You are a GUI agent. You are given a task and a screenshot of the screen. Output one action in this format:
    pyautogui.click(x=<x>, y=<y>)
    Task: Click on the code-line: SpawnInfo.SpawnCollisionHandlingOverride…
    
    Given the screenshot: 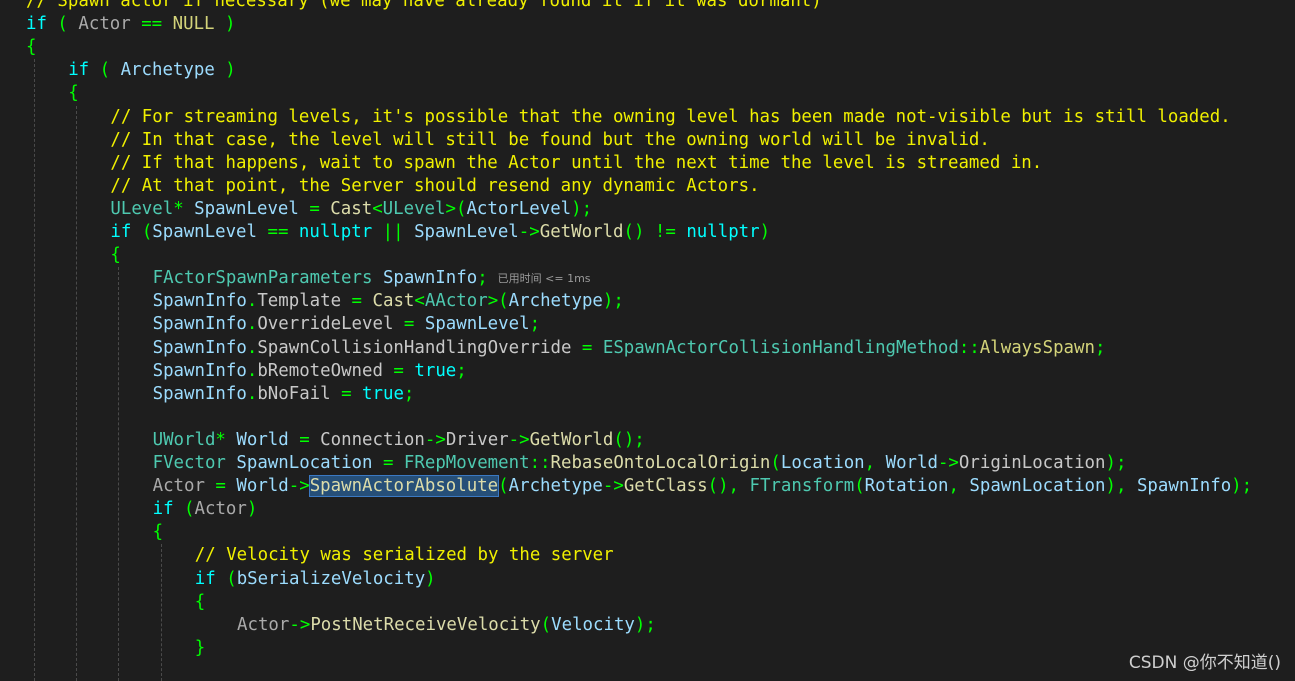 What is the action you would take?
    pyautogui.click(x=629, y=348)
    